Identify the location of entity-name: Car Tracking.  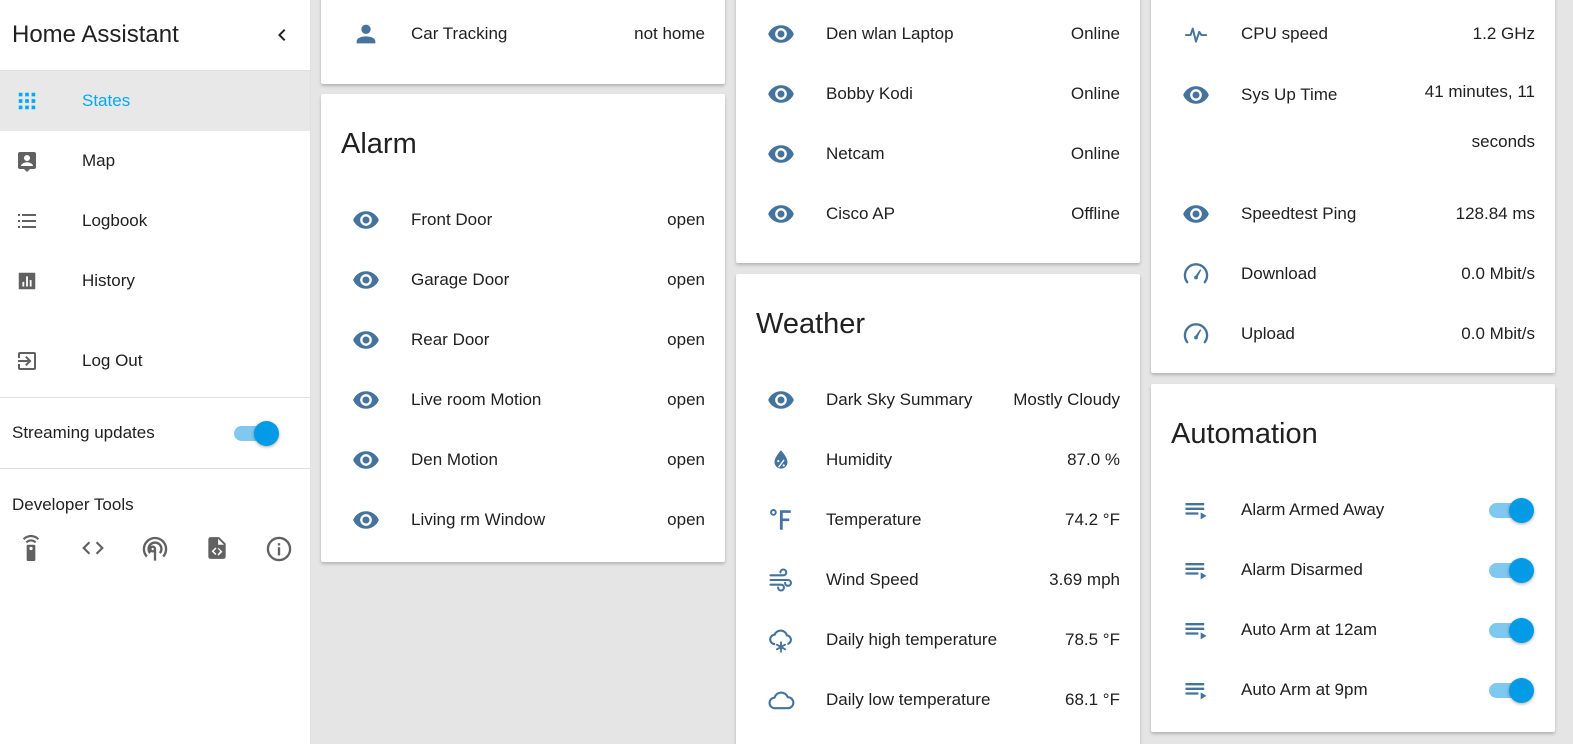
(459, 33).